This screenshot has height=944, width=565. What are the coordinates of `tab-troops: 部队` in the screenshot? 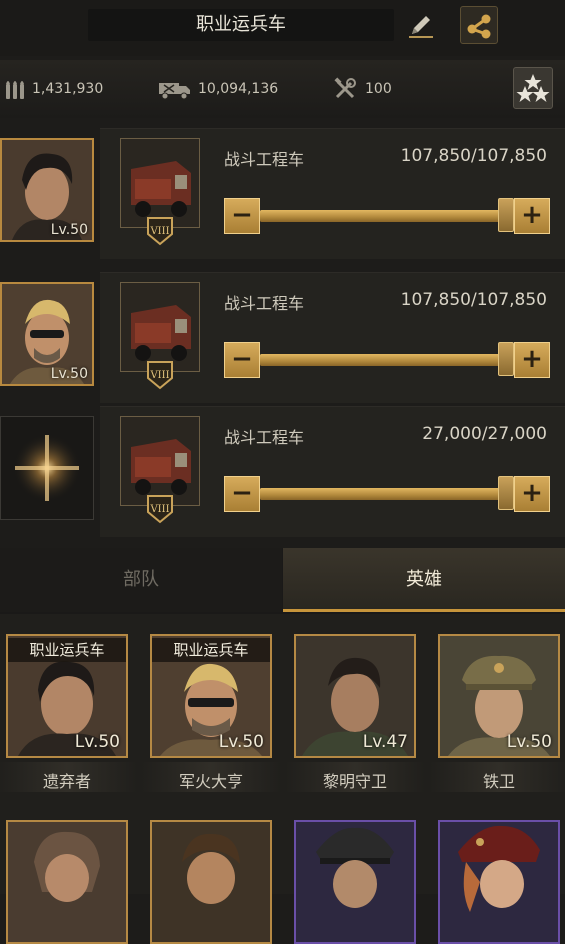 It's located at (141, 580).